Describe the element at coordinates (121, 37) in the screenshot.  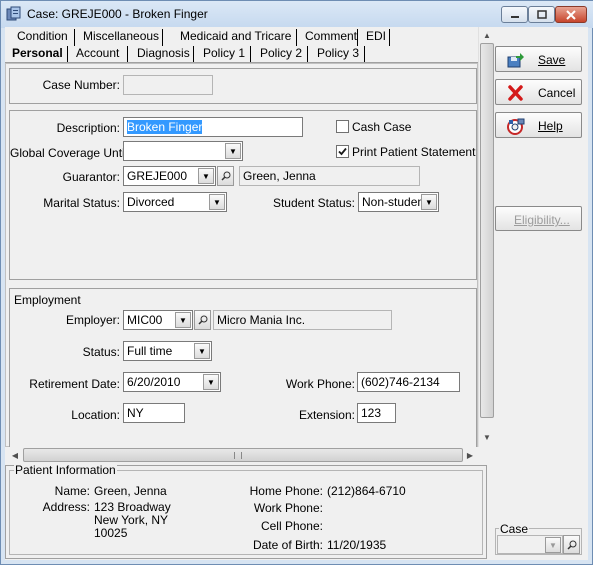
I see `tab-miscellaneous: Miscellaneous` at that location.